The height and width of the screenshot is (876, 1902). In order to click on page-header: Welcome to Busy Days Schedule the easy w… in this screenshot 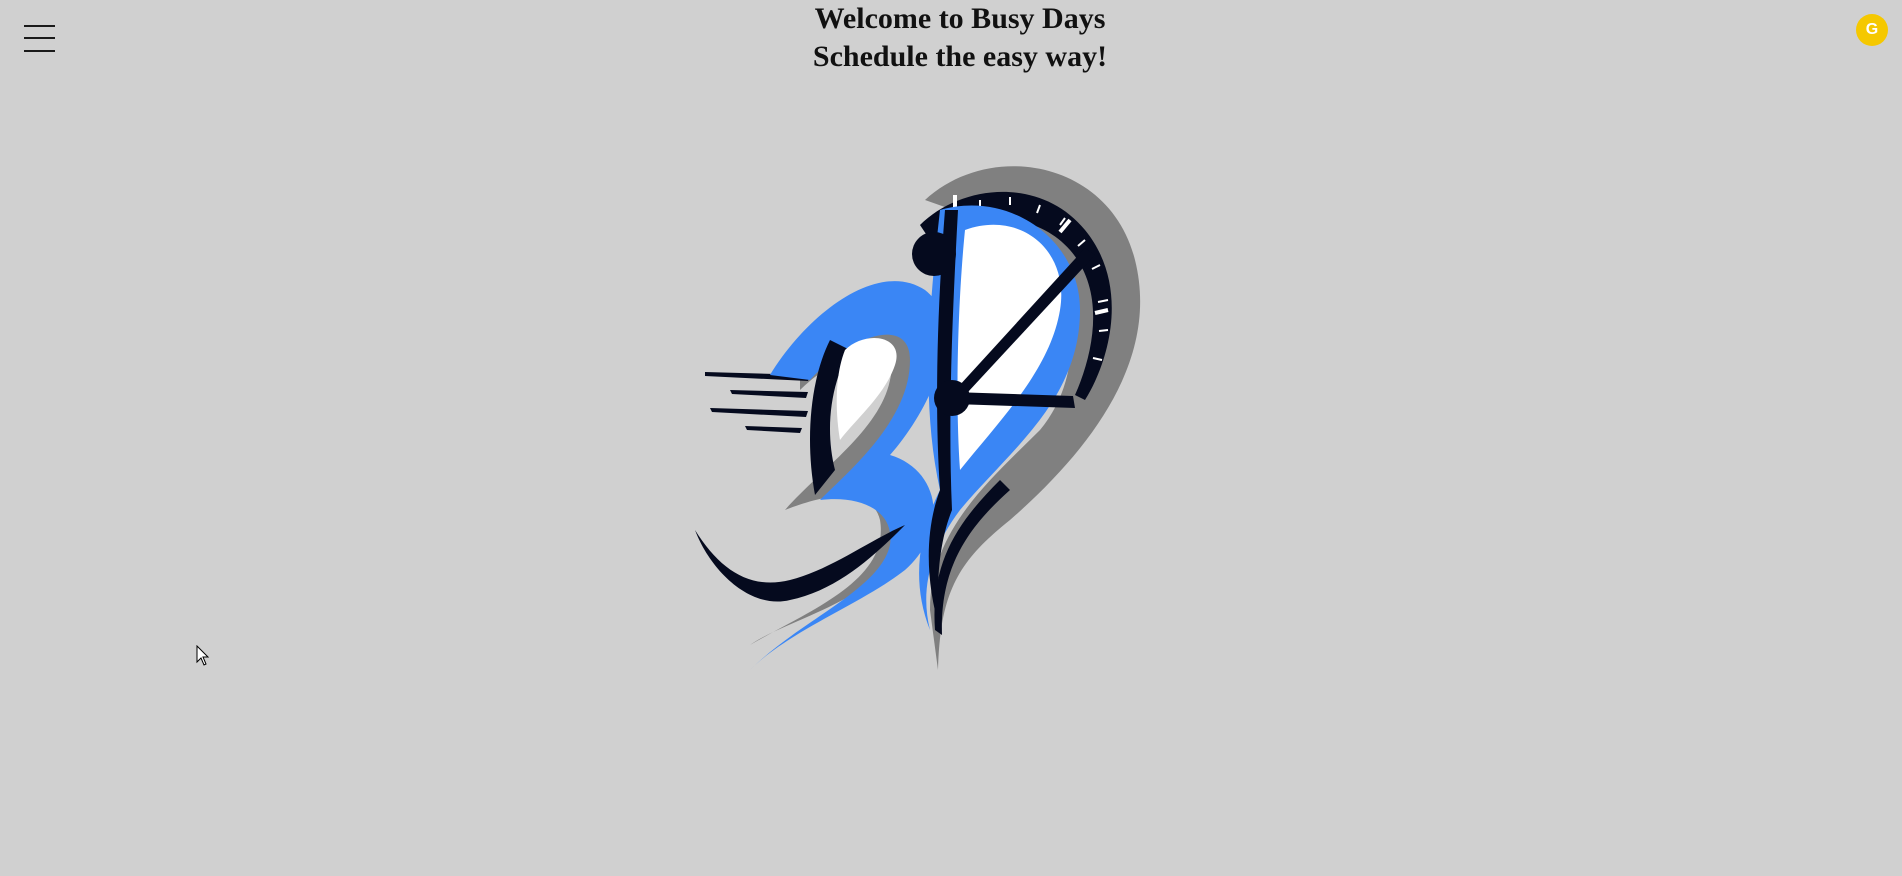, I will do `click(951, 38)`.